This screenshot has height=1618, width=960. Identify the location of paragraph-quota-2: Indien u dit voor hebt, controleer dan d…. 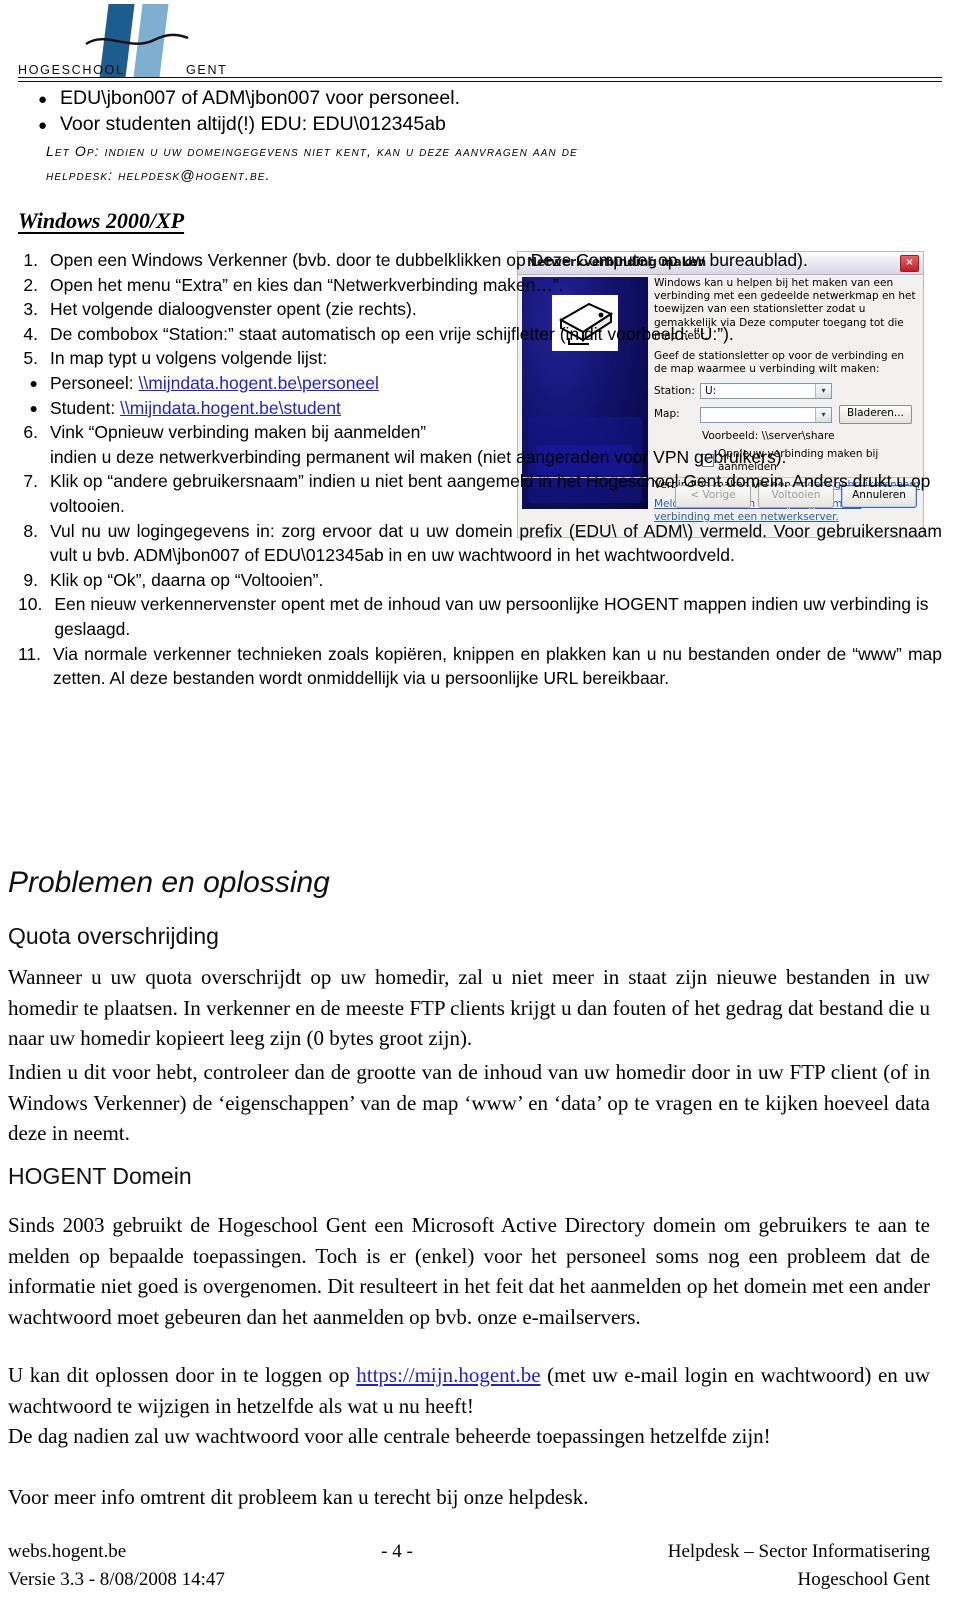
(469, 1102).